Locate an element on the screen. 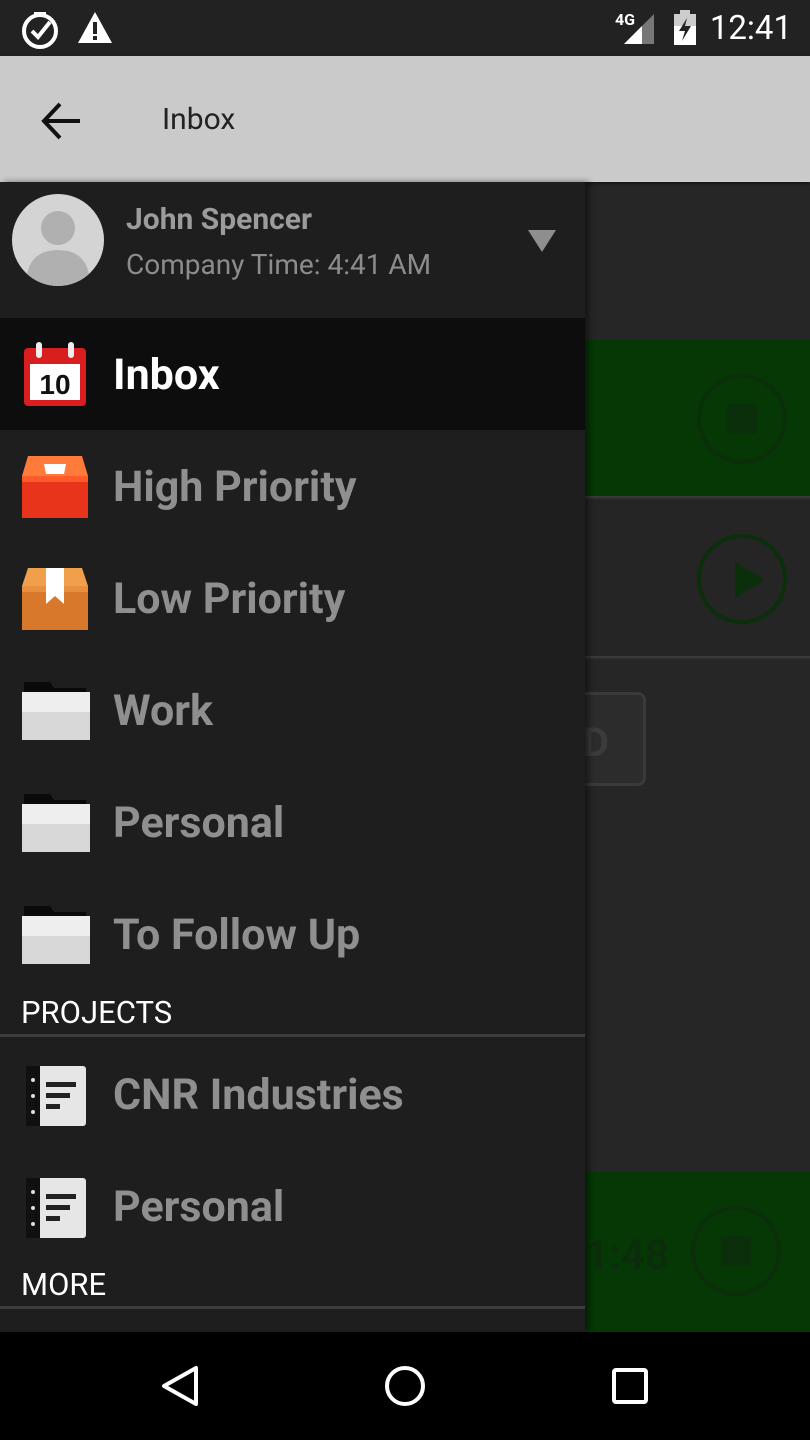 The width and height of the screenshot is (810, 1440). dropdown-arrow-icon is located at coordinates (542, 241).